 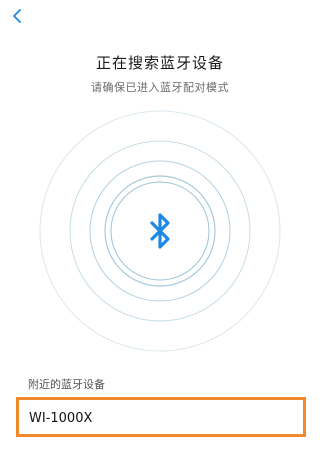 What do you see at coordinates (159, 63) in the screenshot?
I see `page-title: 正在搜索蓝牙设备` at bounding box center [159, 63].